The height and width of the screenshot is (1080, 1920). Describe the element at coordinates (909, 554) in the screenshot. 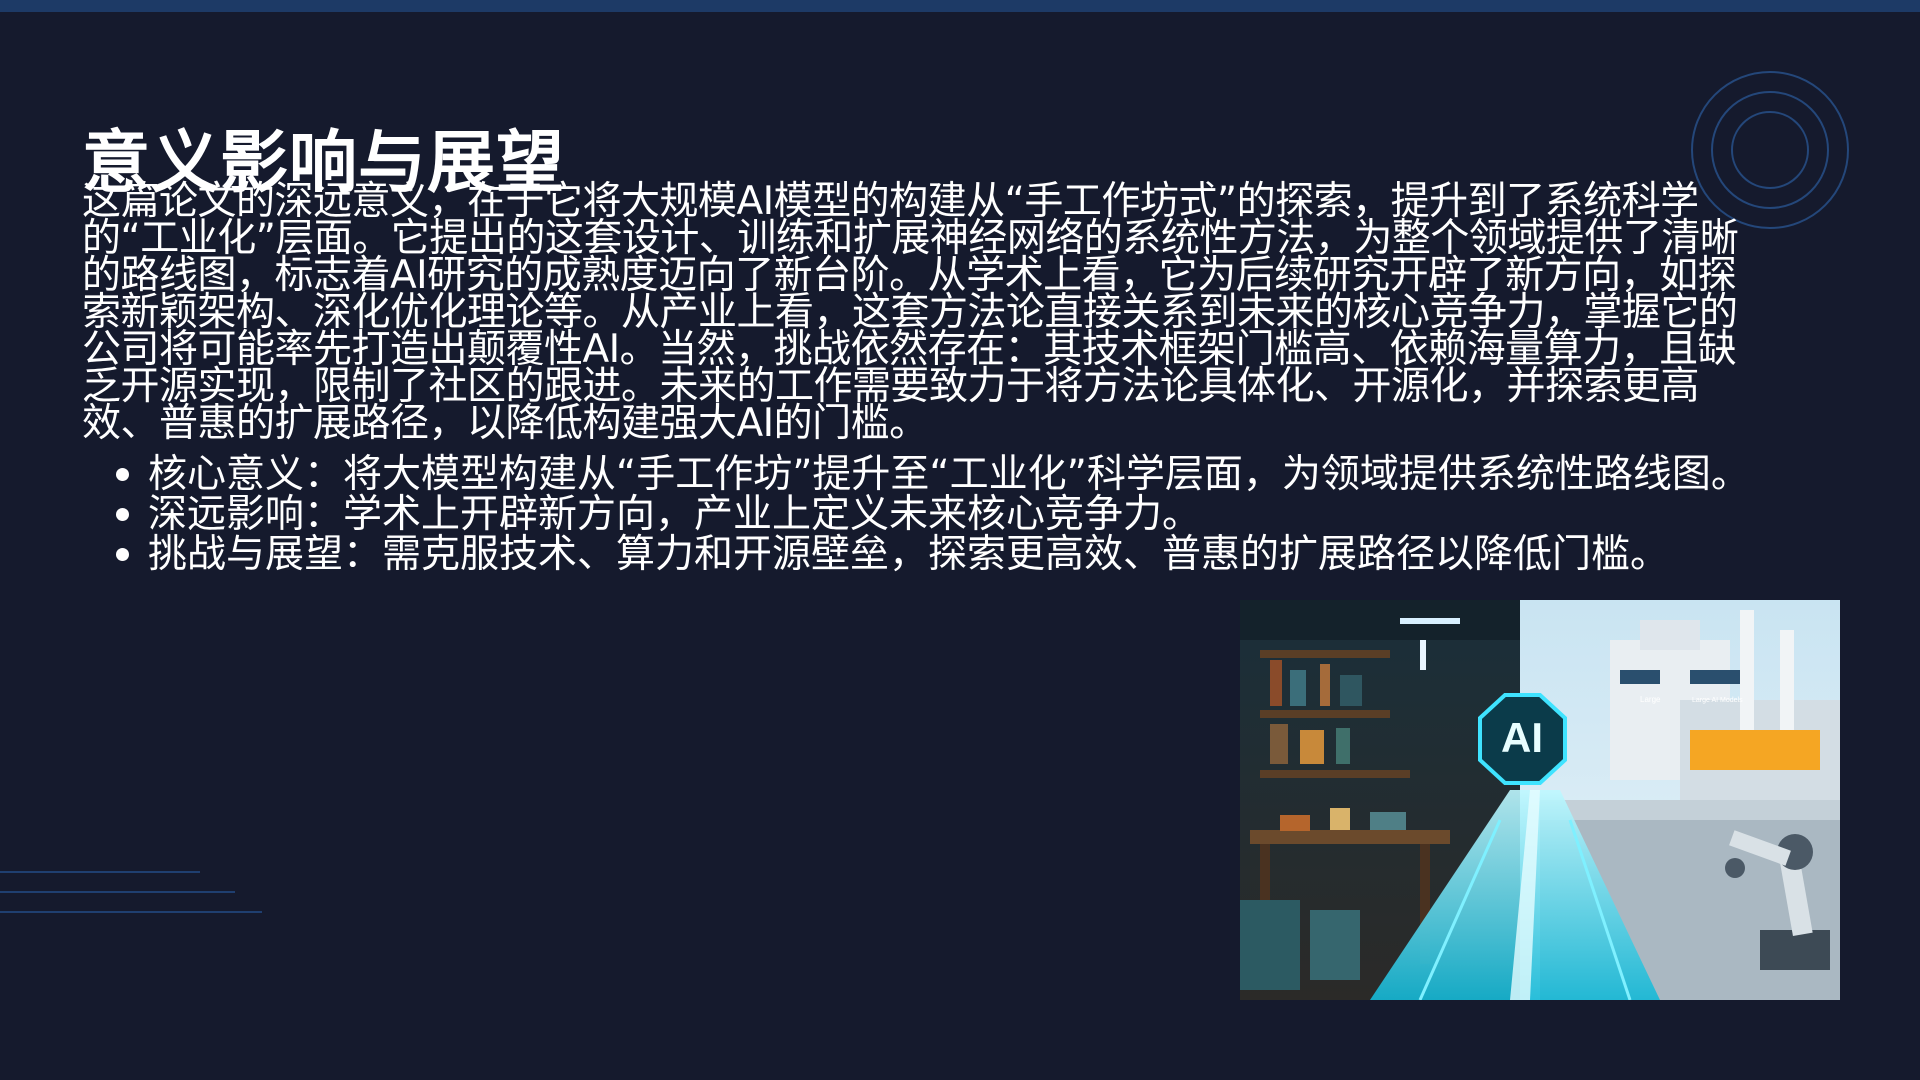

I see `bullet-text: 挑战与展望：需克服技术、算力和开源壁垒，探索更高效、普惠的扩展路径以降低门槛。` at that location.